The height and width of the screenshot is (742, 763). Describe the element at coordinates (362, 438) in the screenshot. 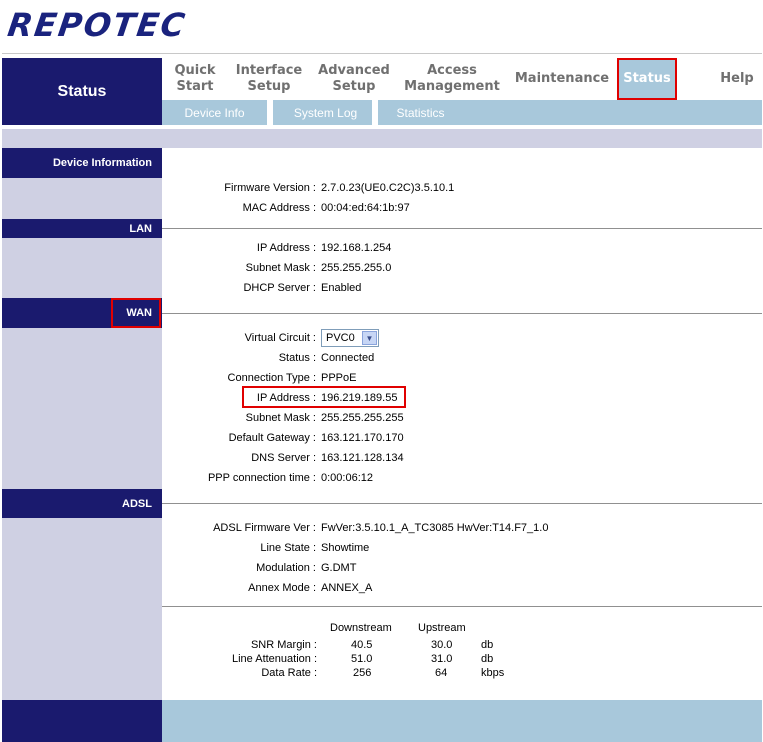

I see `gateway-value: 163.121.170.170` at that location.